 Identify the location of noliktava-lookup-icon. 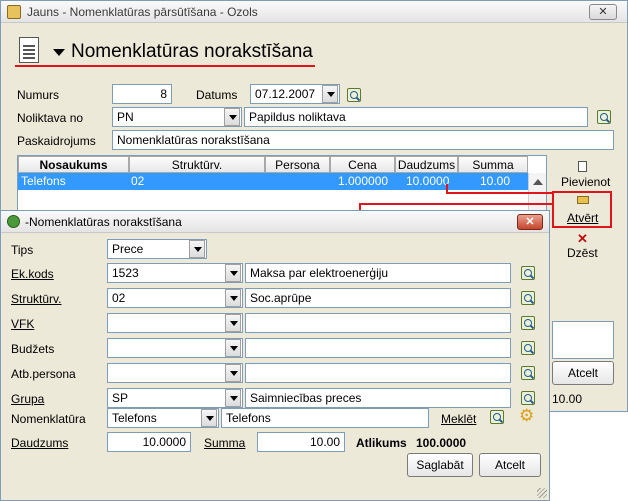
(604, 117).